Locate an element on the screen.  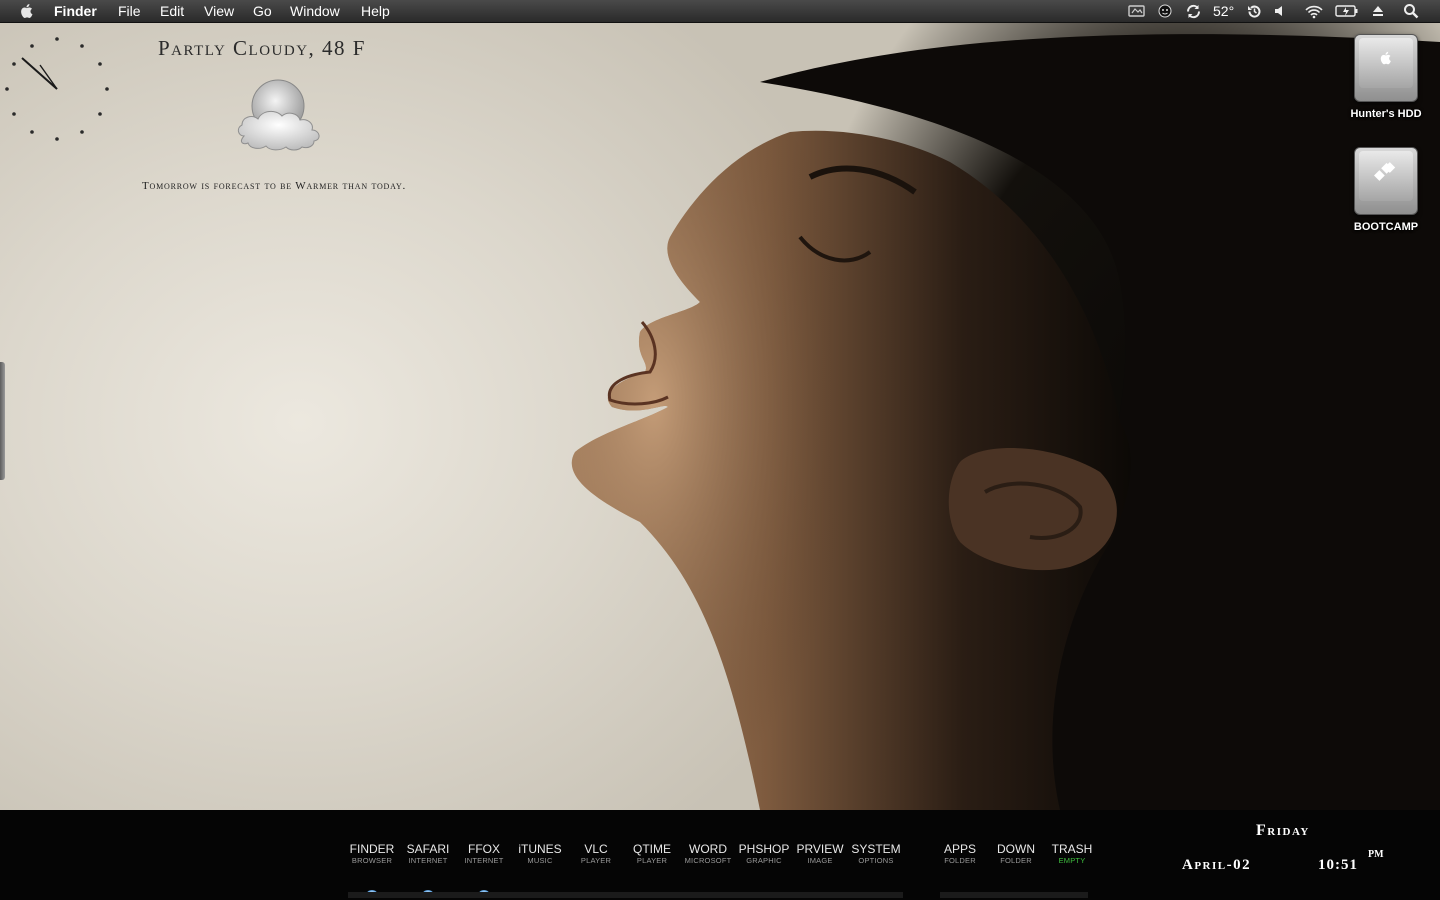
clock-hour-hand is located at coordinates (39, 73).